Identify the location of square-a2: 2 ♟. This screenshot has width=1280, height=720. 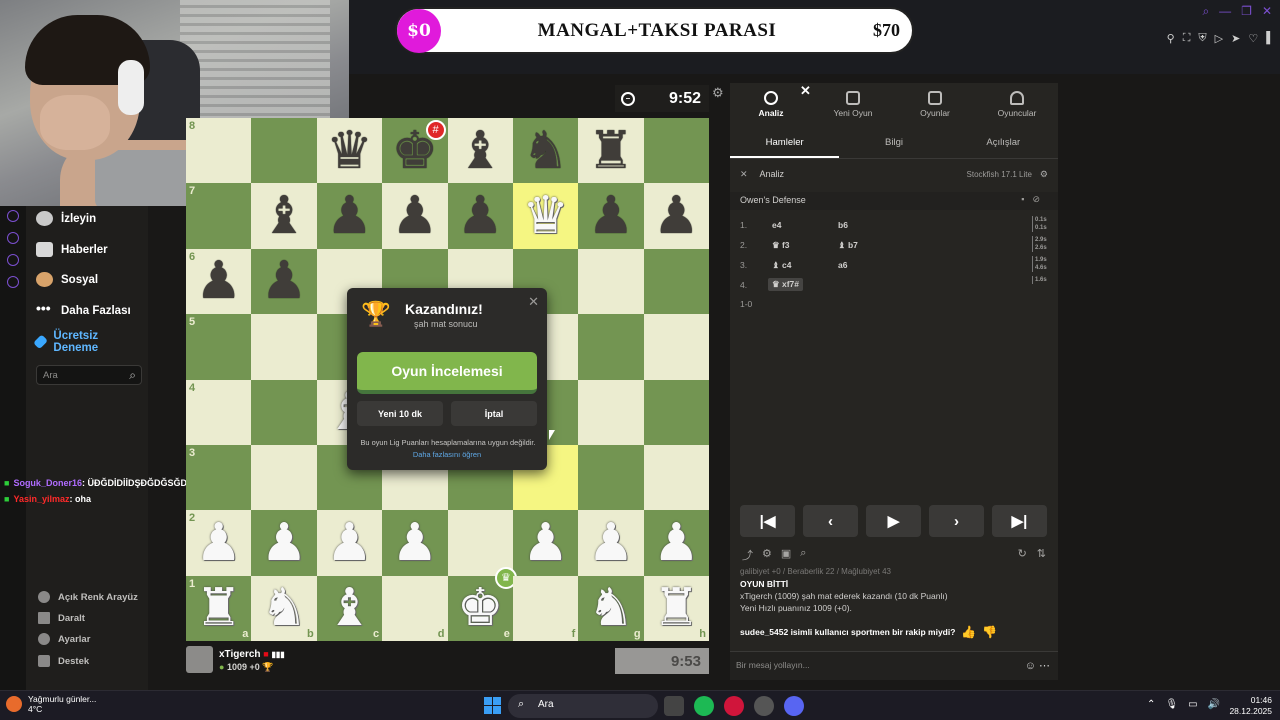
(219, 543).